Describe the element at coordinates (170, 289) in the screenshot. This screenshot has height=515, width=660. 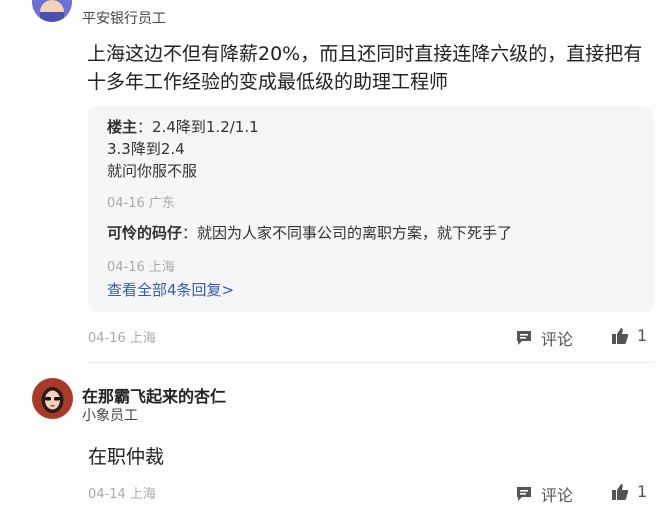
I see `view-all-replies-link: 查看全部4条回复>` at that location.